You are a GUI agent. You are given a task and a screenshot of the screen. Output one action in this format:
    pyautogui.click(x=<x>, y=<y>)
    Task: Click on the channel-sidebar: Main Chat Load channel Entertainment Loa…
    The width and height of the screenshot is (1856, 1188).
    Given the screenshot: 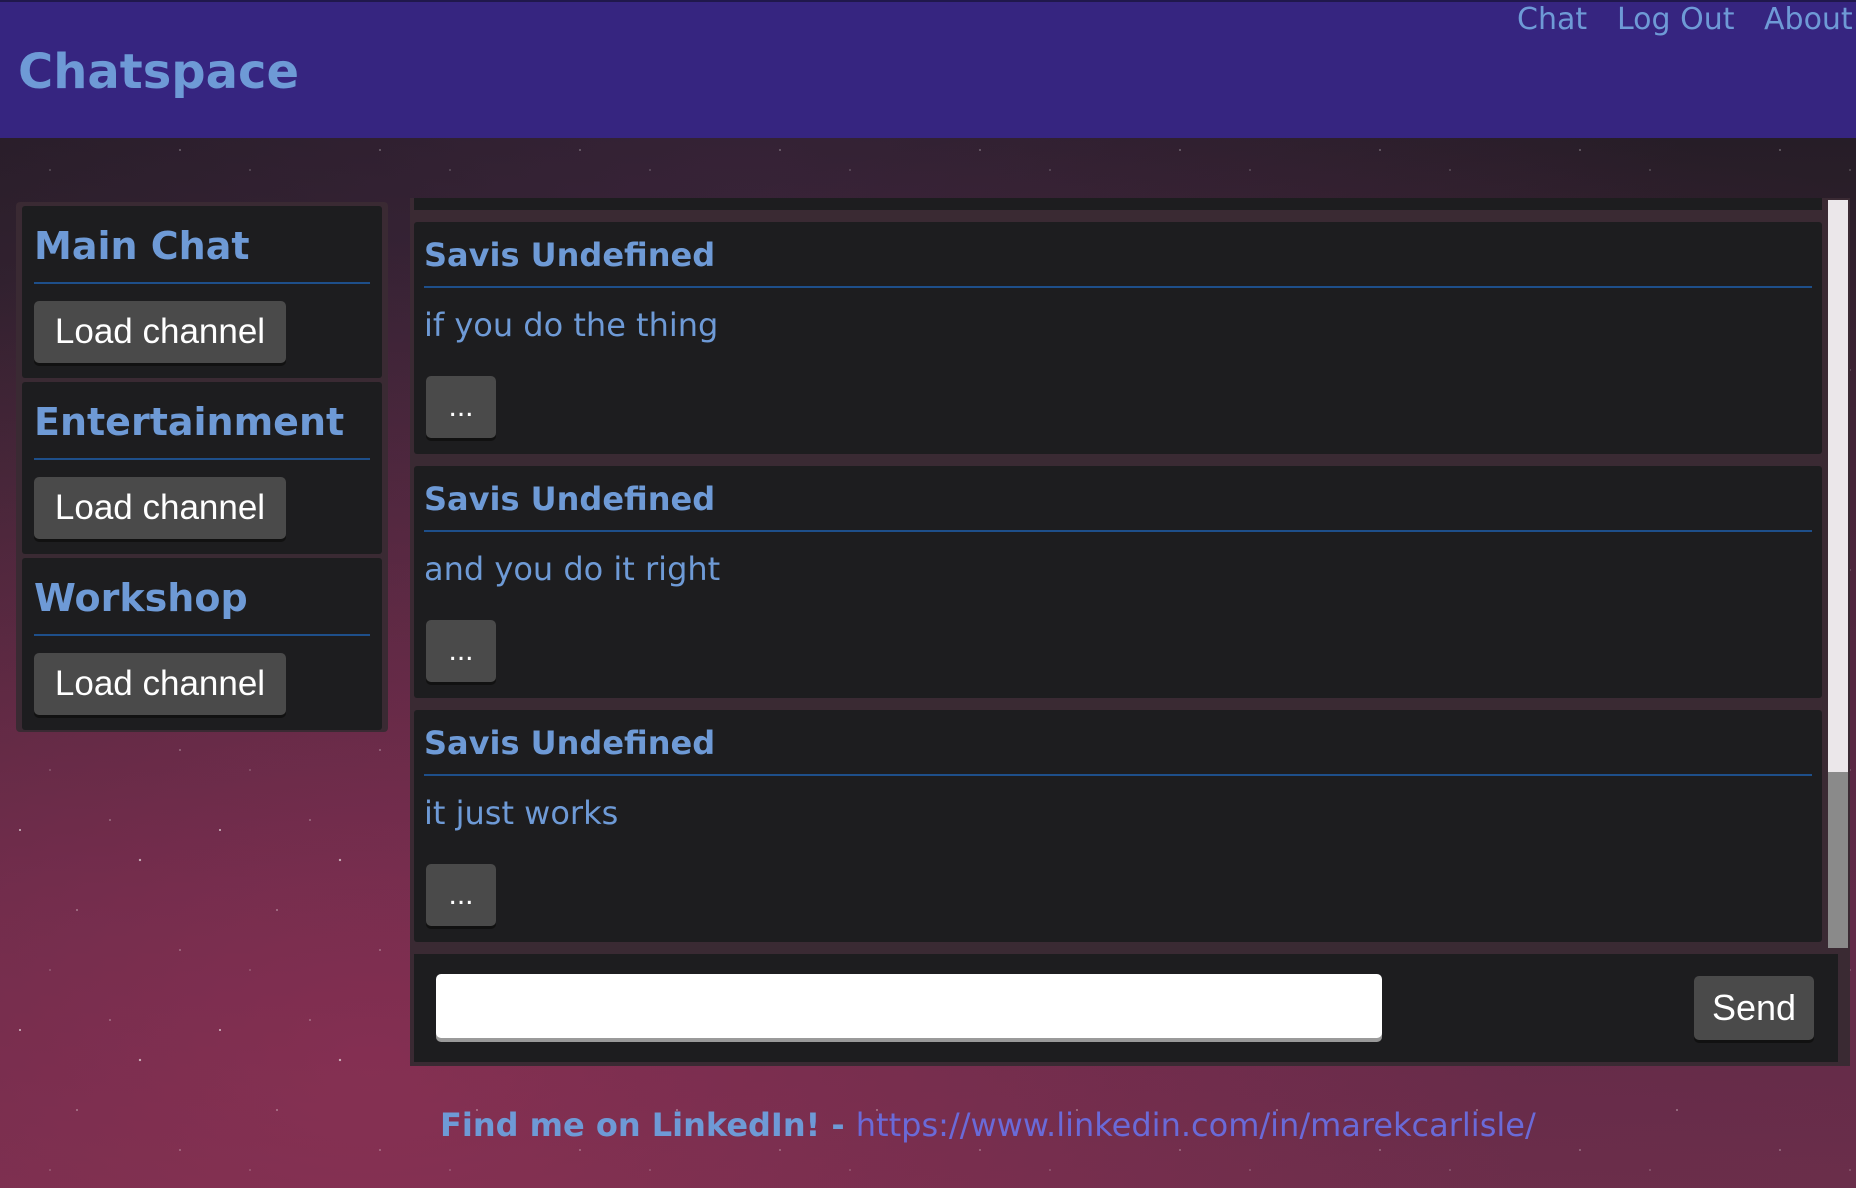 What is the action you would take?
    pyautogui.click(x=202, y=467)
    